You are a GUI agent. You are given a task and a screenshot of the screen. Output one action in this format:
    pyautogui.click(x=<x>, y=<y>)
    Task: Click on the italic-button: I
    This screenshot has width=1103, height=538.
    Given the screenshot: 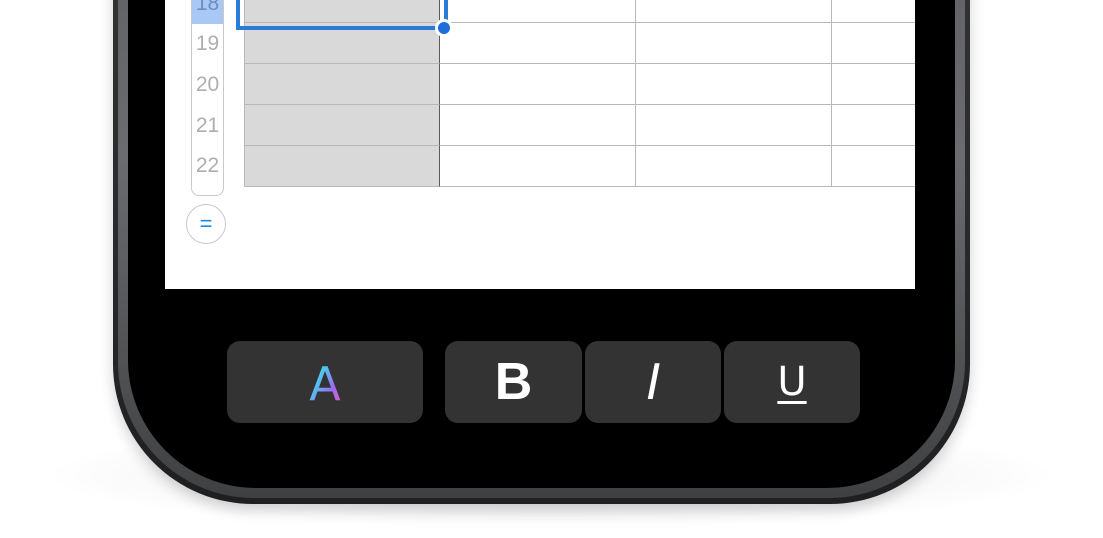 What is the action you would take?
    pyautogui.click(x=653, y=382)
    